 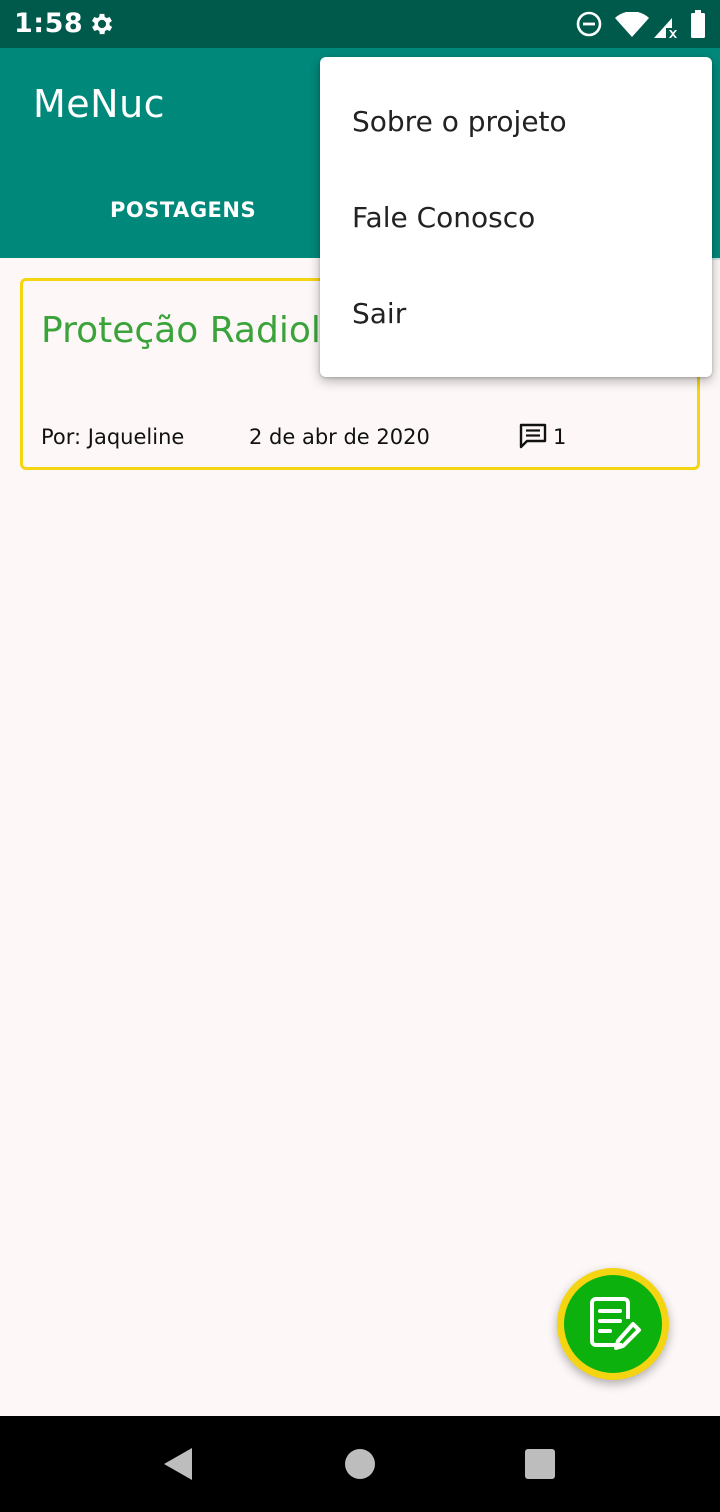 What do you see at coordinates (113, 437) in the screenshot?
I see `post-author: Por: Jaqueline` at bounding box center [113, 437].